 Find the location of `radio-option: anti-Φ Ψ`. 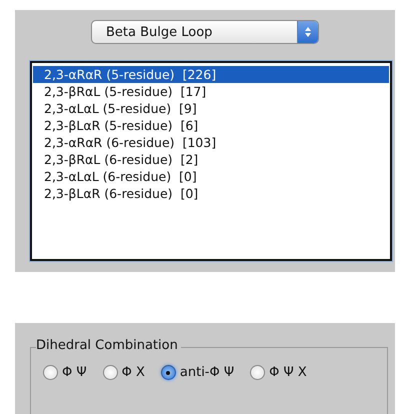

radio-option: anti-Φ Ψ is located at coordinates (197, 372).